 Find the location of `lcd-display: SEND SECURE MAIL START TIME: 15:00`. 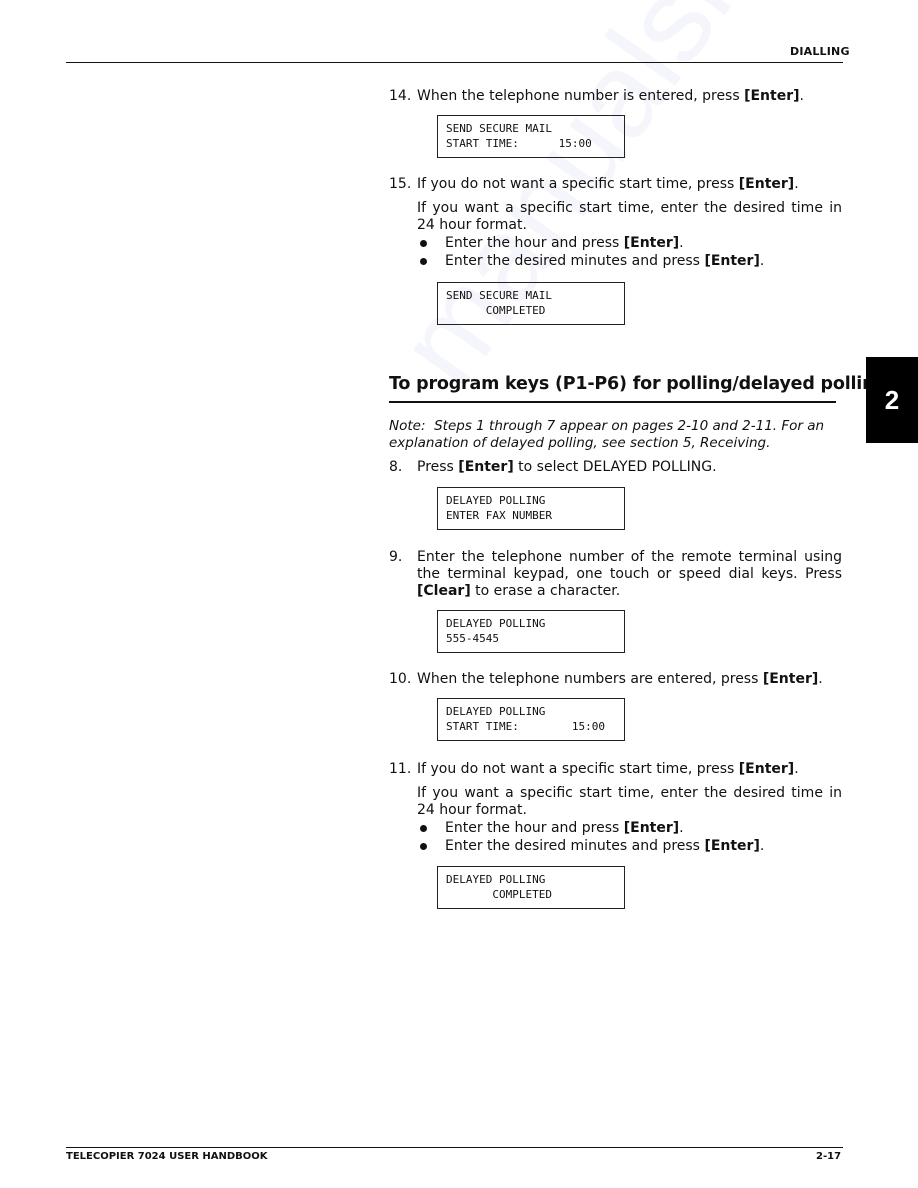

lcd-display: SEND SECURE MAIL START TIME: 15:00 is located at coordinates (531, 136).